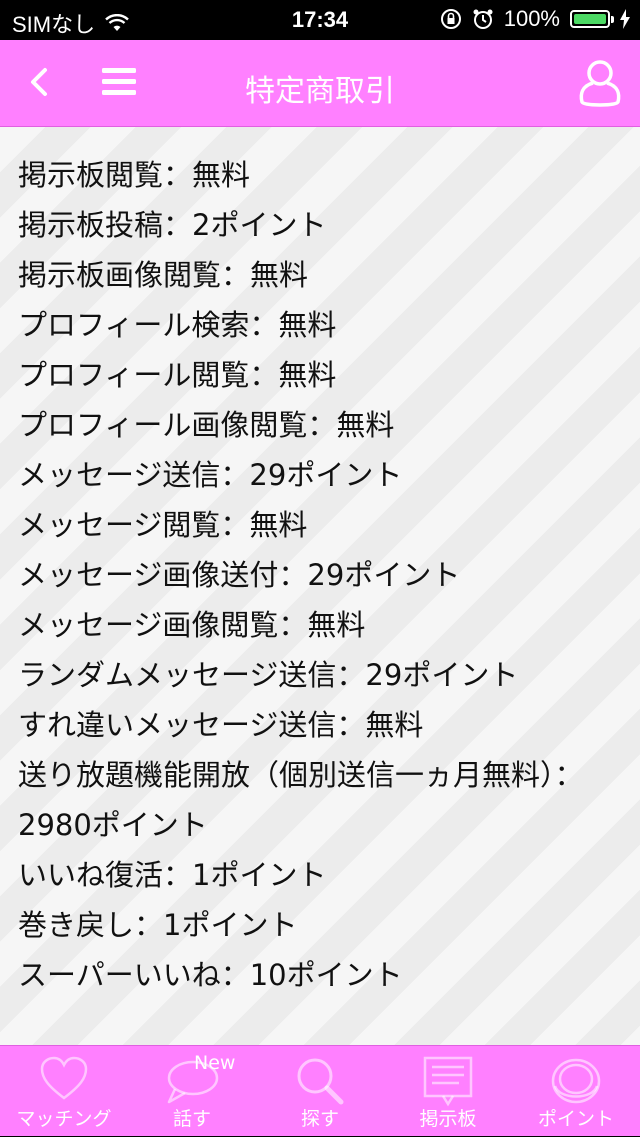  I want to click on user-icon, so click(600, 83).